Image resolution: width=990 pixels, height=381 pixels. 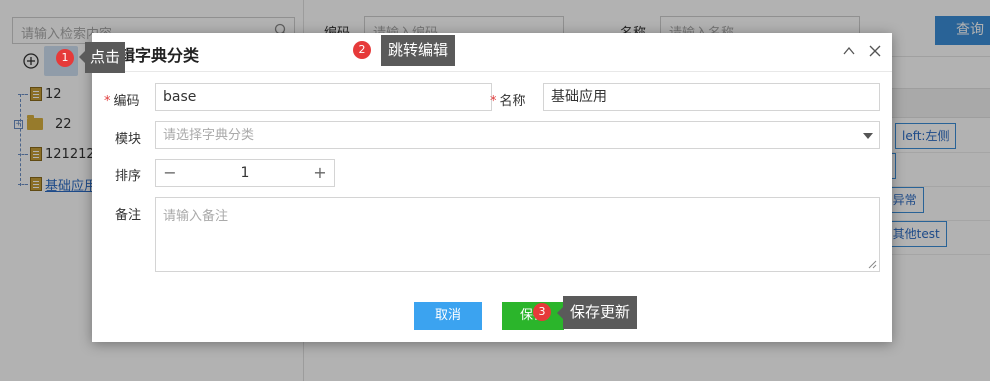 I want to click on sort-stepper: − 1 +, so click(x=245, y=173).